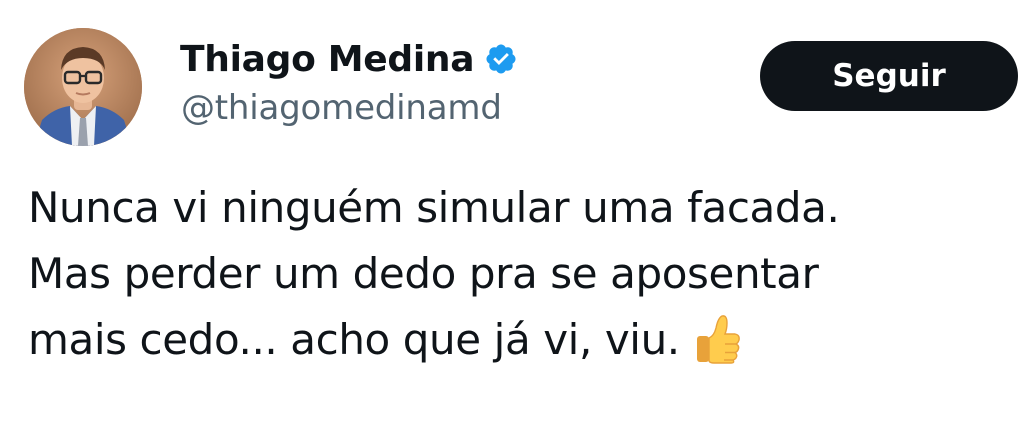 Image resolution: width=1024 pixels, height=421 pixels. Describe the element at coordinates (341, 108) in the screenshot. I see `author-handle: @thiagomedinamd` at that location.